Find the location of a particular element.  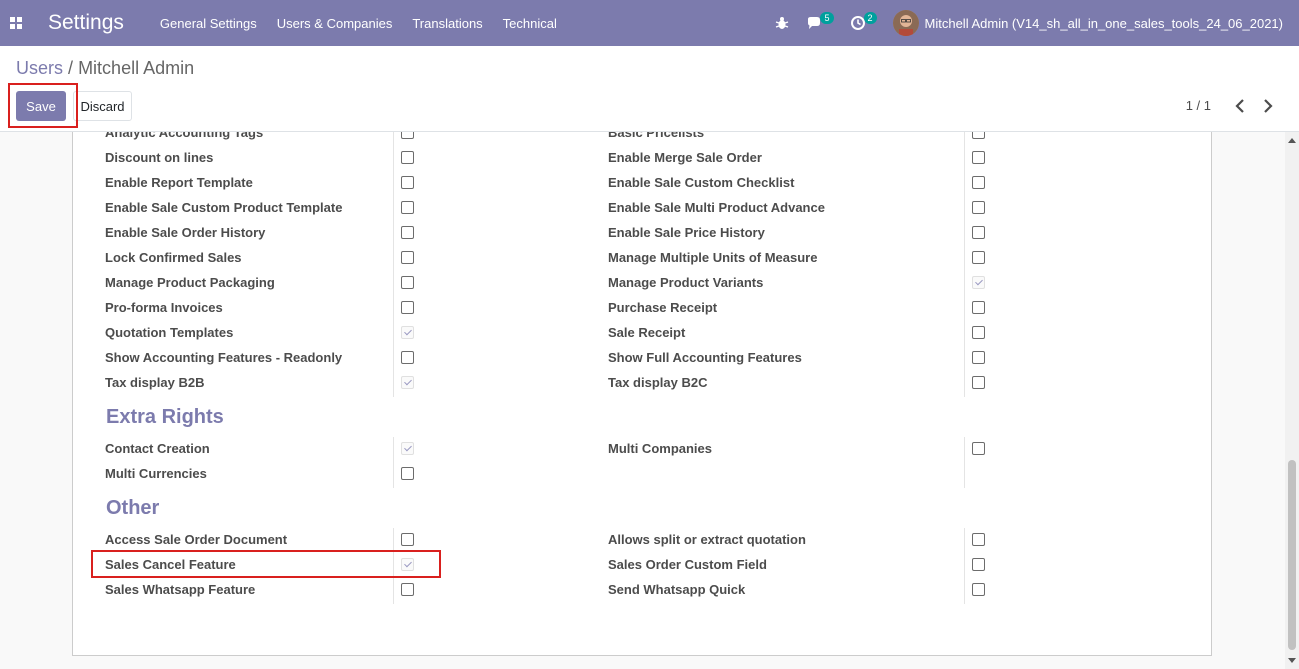

right-label-show-full-accounting-features: Show Full Accounting Features is located at coordinates (705, 357).